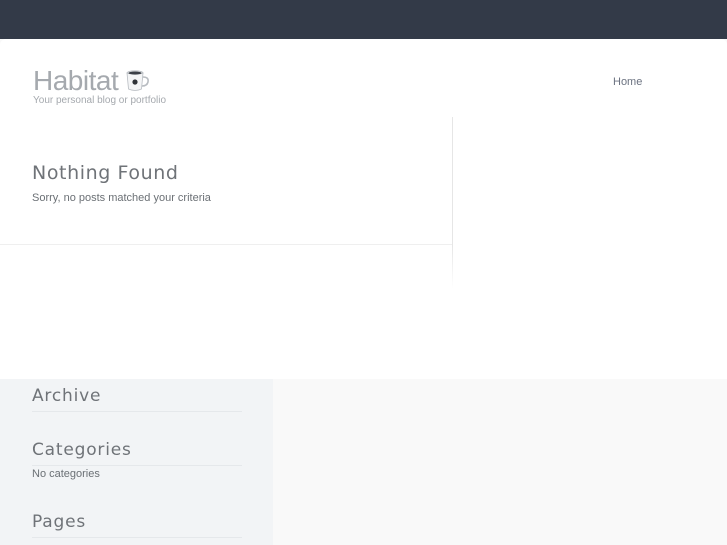 The width and height of the screenshot is (727, 545). What do you see at coordinates (59, 522) in the screenshot?
I see `widget-title-pages: Pages` at bounding box center [59, 522].